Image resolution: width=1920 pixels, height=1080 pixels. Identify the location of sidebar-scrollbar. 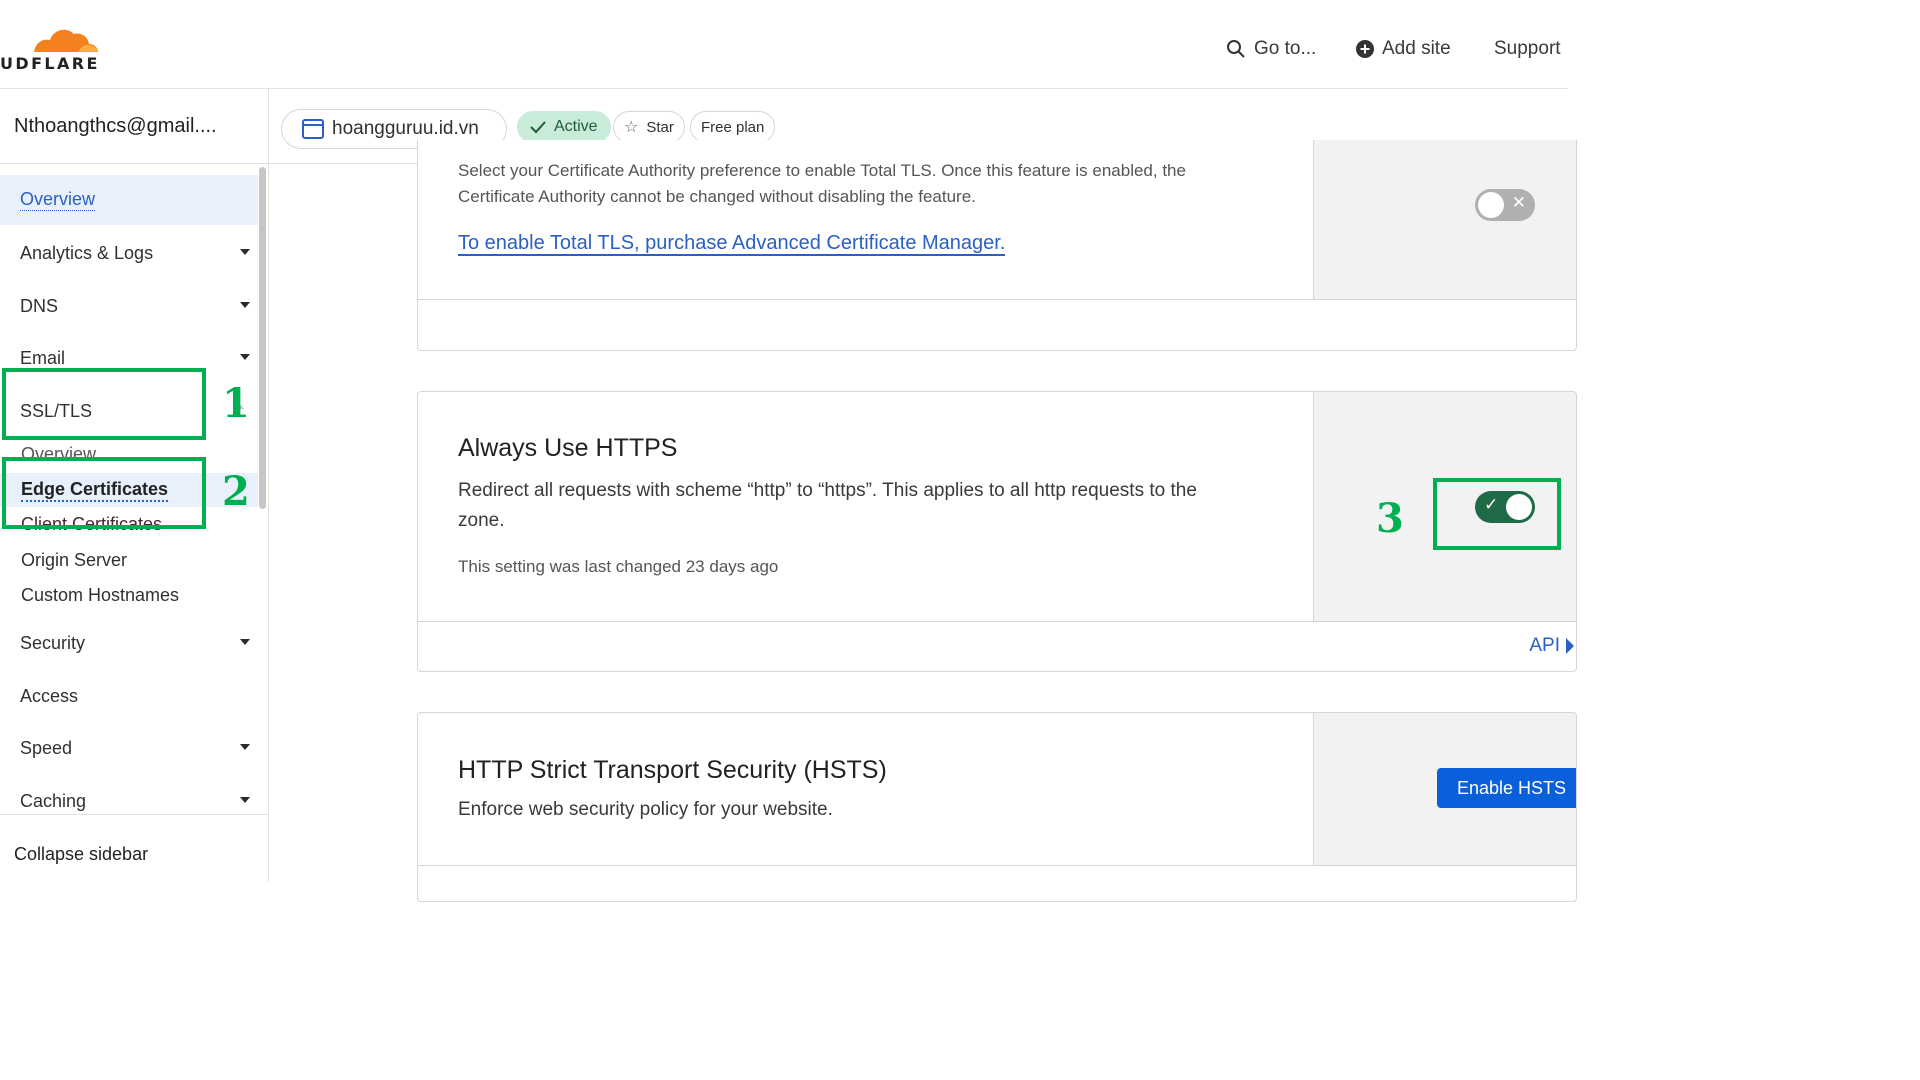
(262, 338).